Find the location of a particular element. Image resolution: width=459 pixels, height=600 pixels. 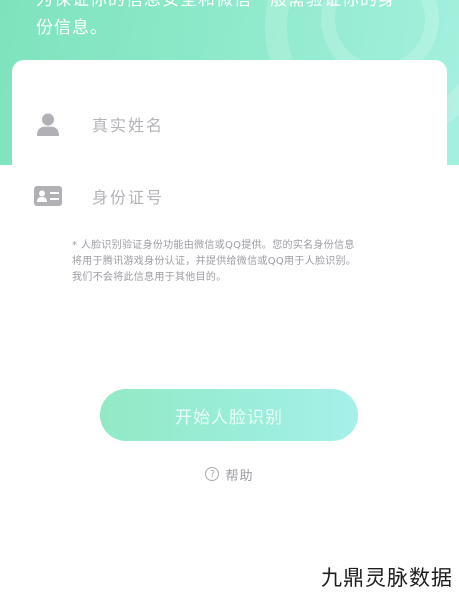

help-link: ? 帮助 is located at coordinates (229, 474).